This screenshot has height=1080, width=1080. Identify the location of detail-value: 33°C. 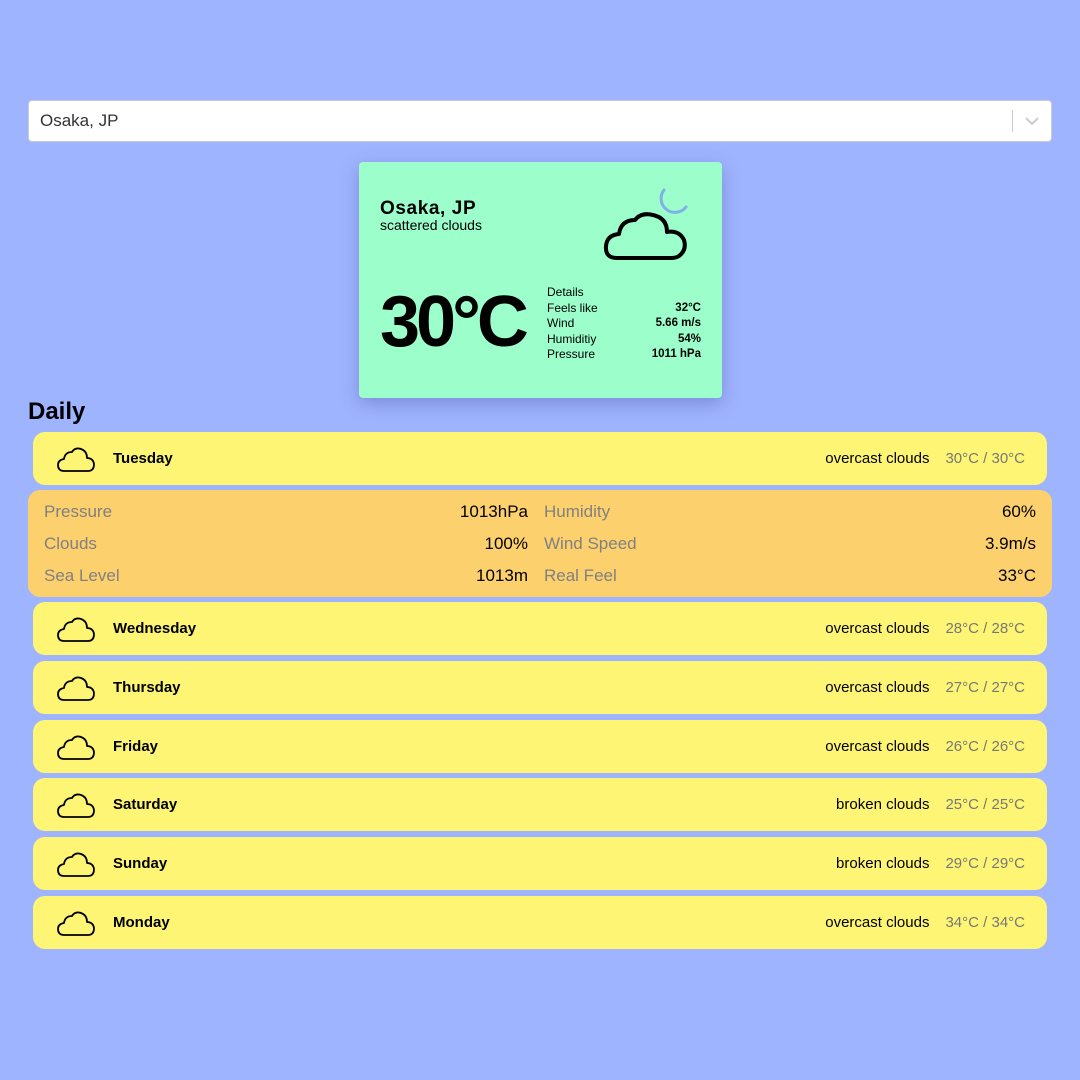
(1017, 575).